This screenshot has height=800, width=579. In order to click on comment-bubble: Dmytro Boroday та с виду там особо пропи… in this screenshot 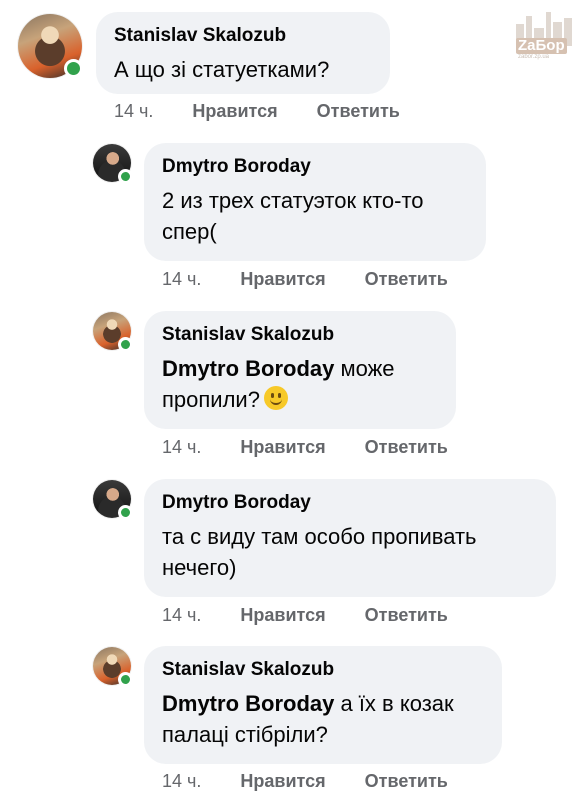, I will do `click(350, 538)`.